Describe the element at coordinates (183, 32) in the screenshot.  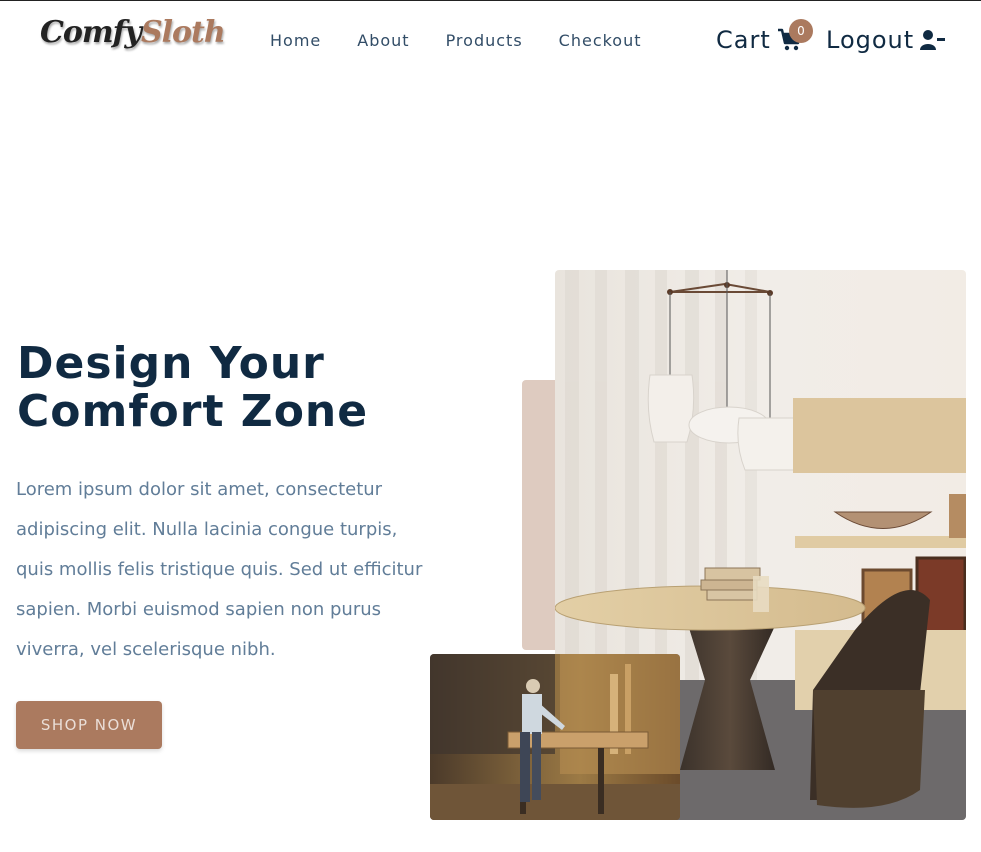
I see `logo-part2: Sloth` at that location.